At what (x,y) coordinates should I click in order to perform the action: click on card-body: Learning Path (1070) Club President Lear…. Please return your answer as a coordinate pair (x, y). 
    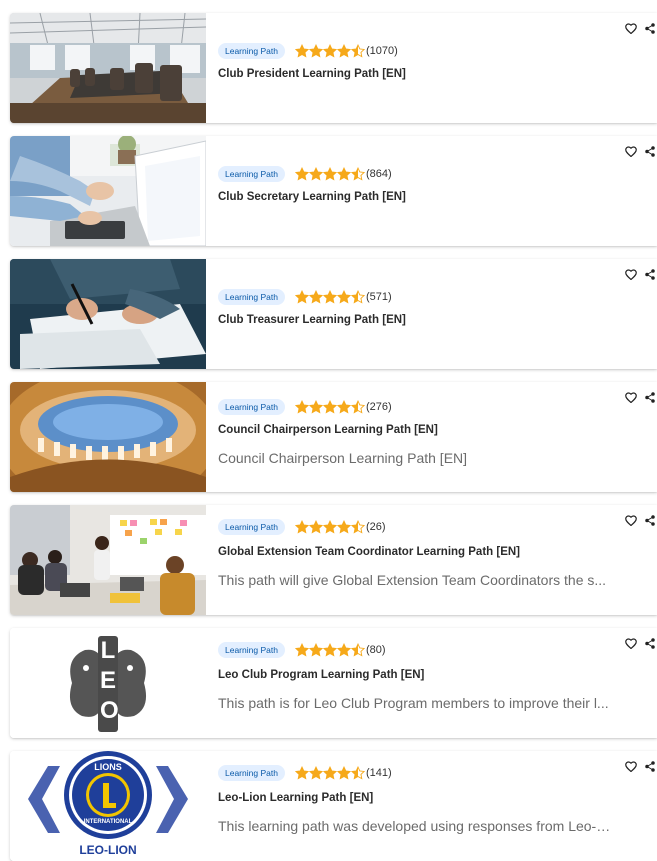
    Looking at the image, I should click on (417, 68).